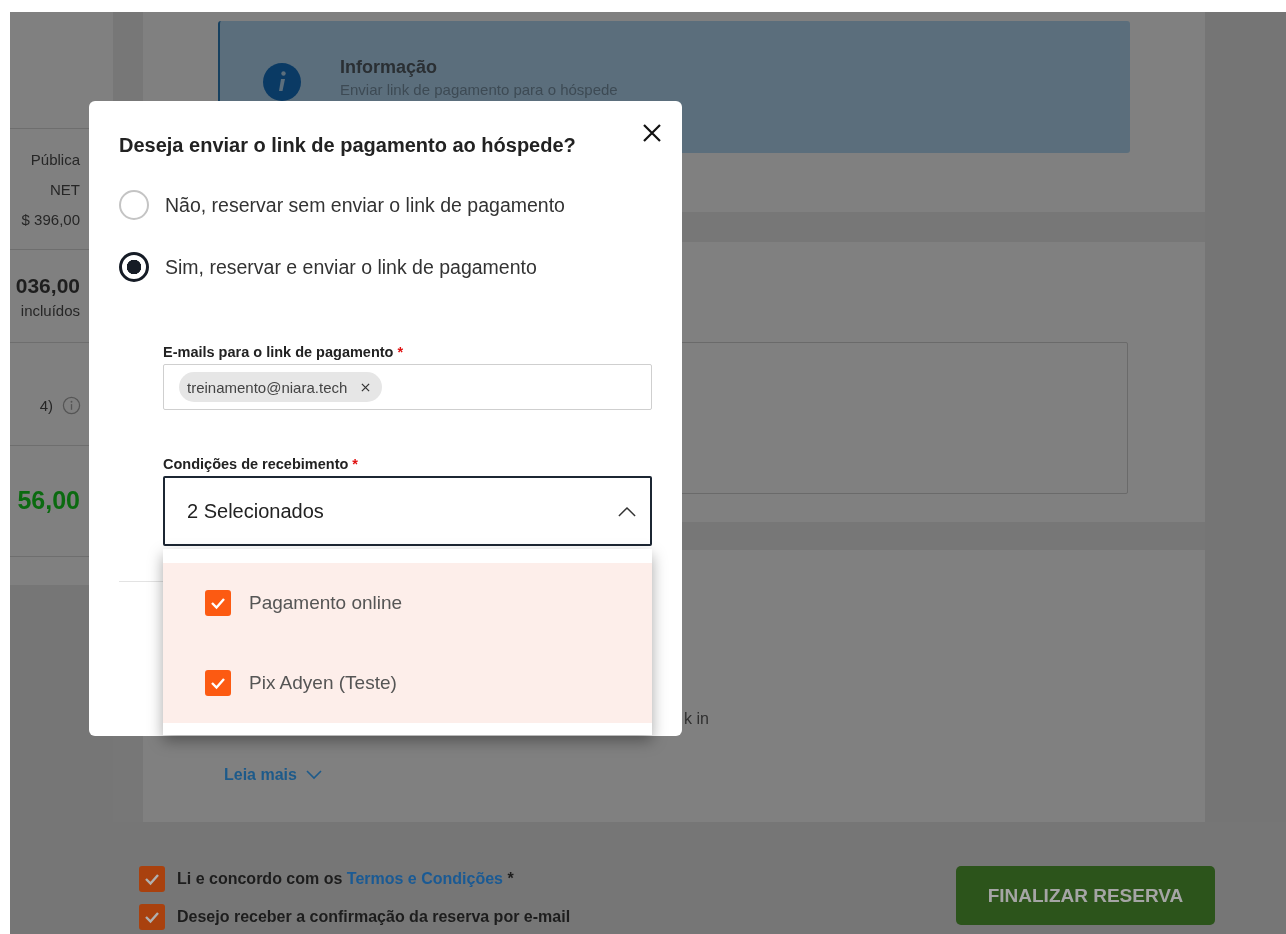 The width and height of the screenshot is (1286, 934). What do you see at coordinates (47, 286) in the screenshot?
I see `price-amount: 036,00` at bounding box center [47, 286].